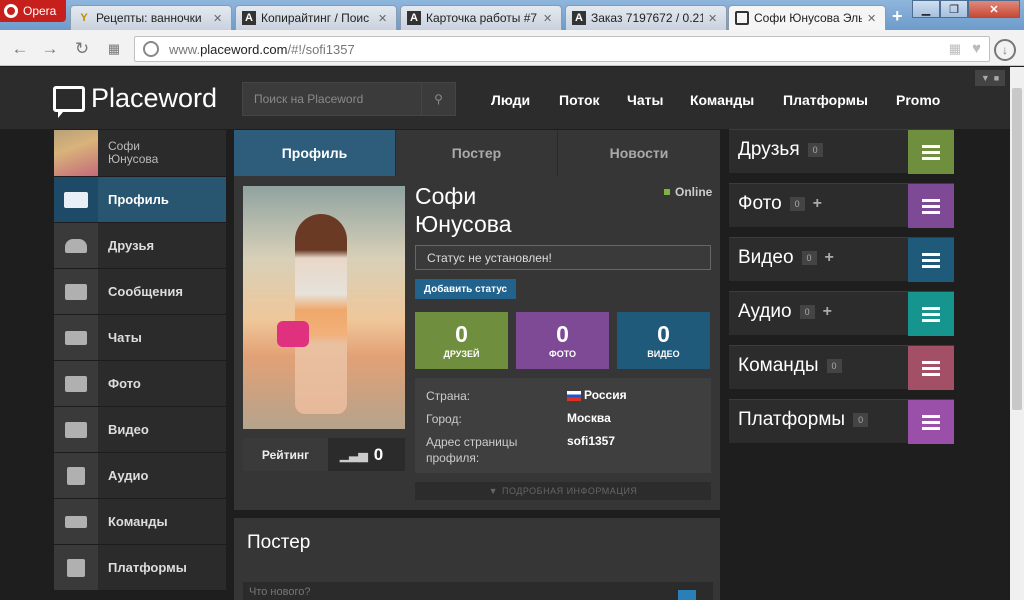 The width and height of the screenshot is (1024, 600). What do you see at coordinates (589, 418) in the screenshot?
I see `city-value: Москва` at bounding box center [589, 418].